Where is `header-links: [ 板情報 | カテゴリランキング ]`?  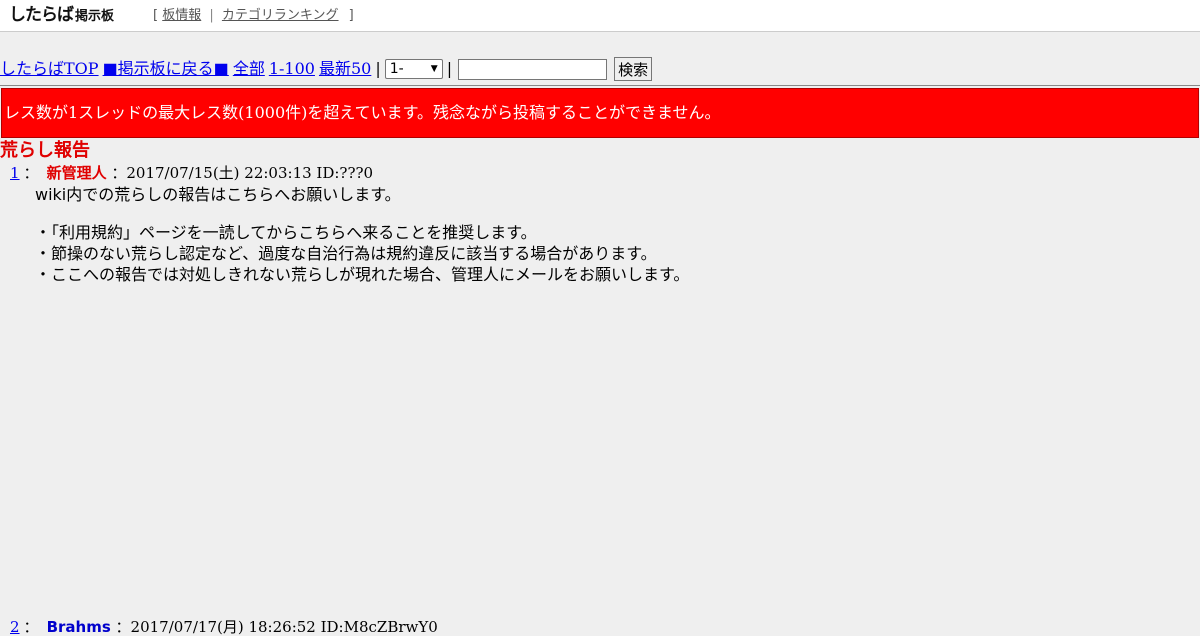
header-links: [ 板情報 | カテゴリランキング ] is located at coordinates (253, 16).